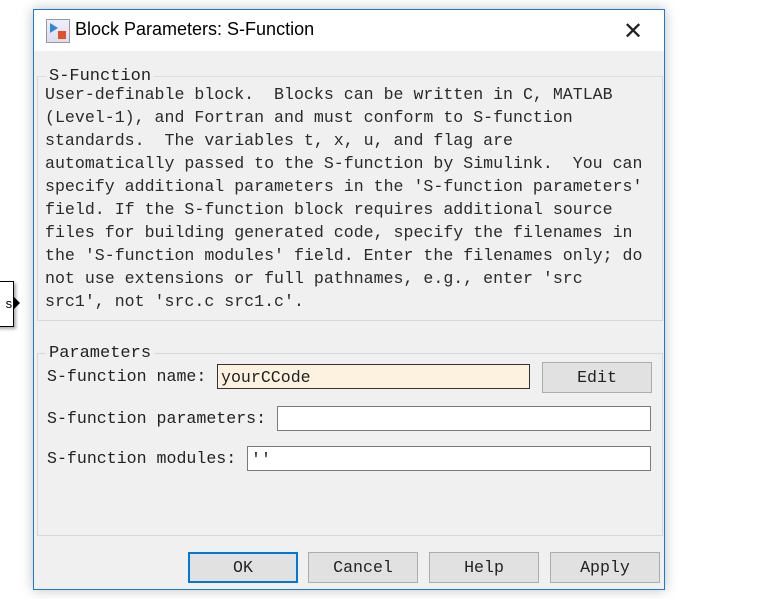 Image resolution: width=773 pixels, height=599 pixels. Describe the element at coordinates (142, 458) in the screenshot. I see `sfunction-modules-label: S-function modules:` at that location.